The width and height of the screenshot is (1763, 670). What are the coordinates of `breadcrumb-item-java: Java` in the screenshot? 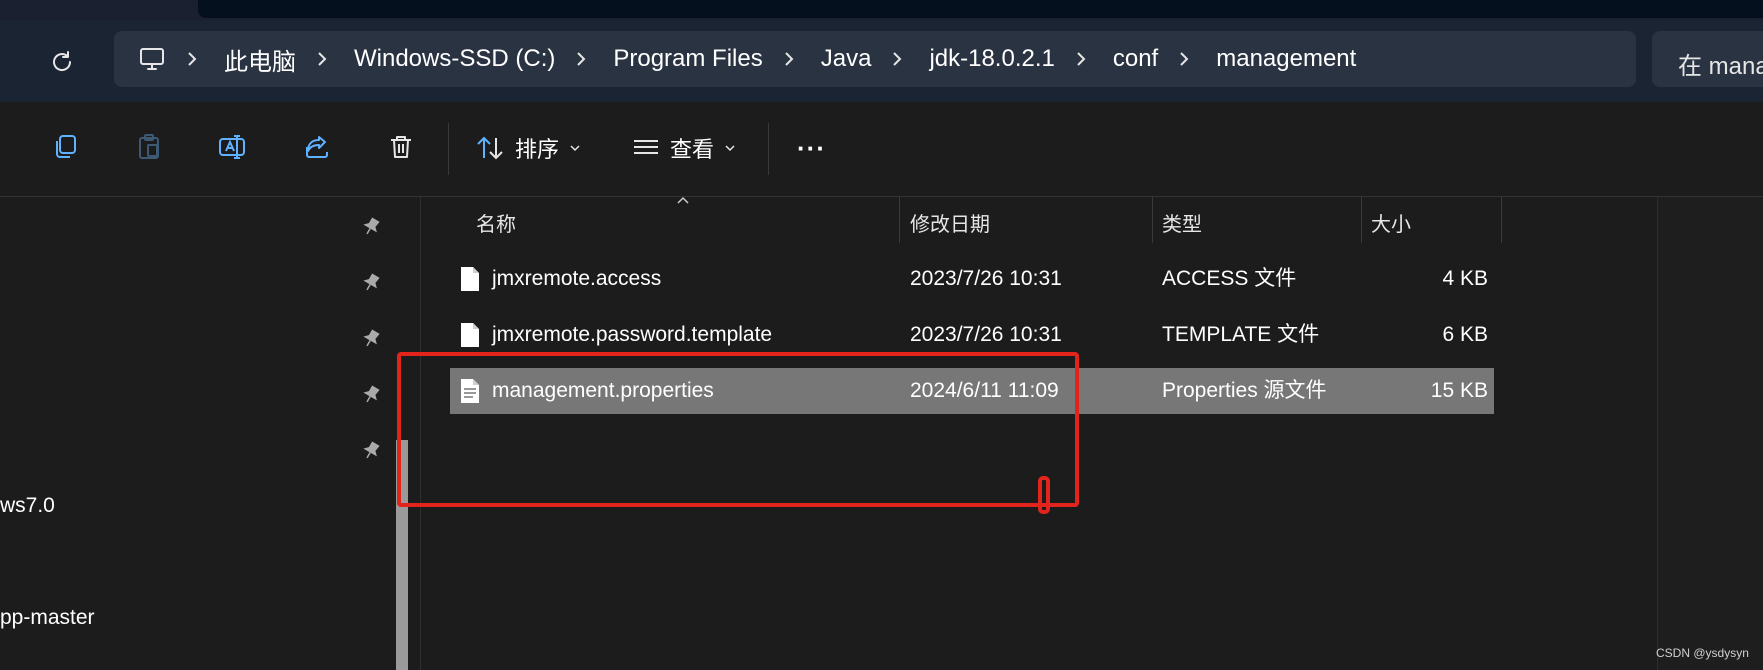 It's located at (846, 59).